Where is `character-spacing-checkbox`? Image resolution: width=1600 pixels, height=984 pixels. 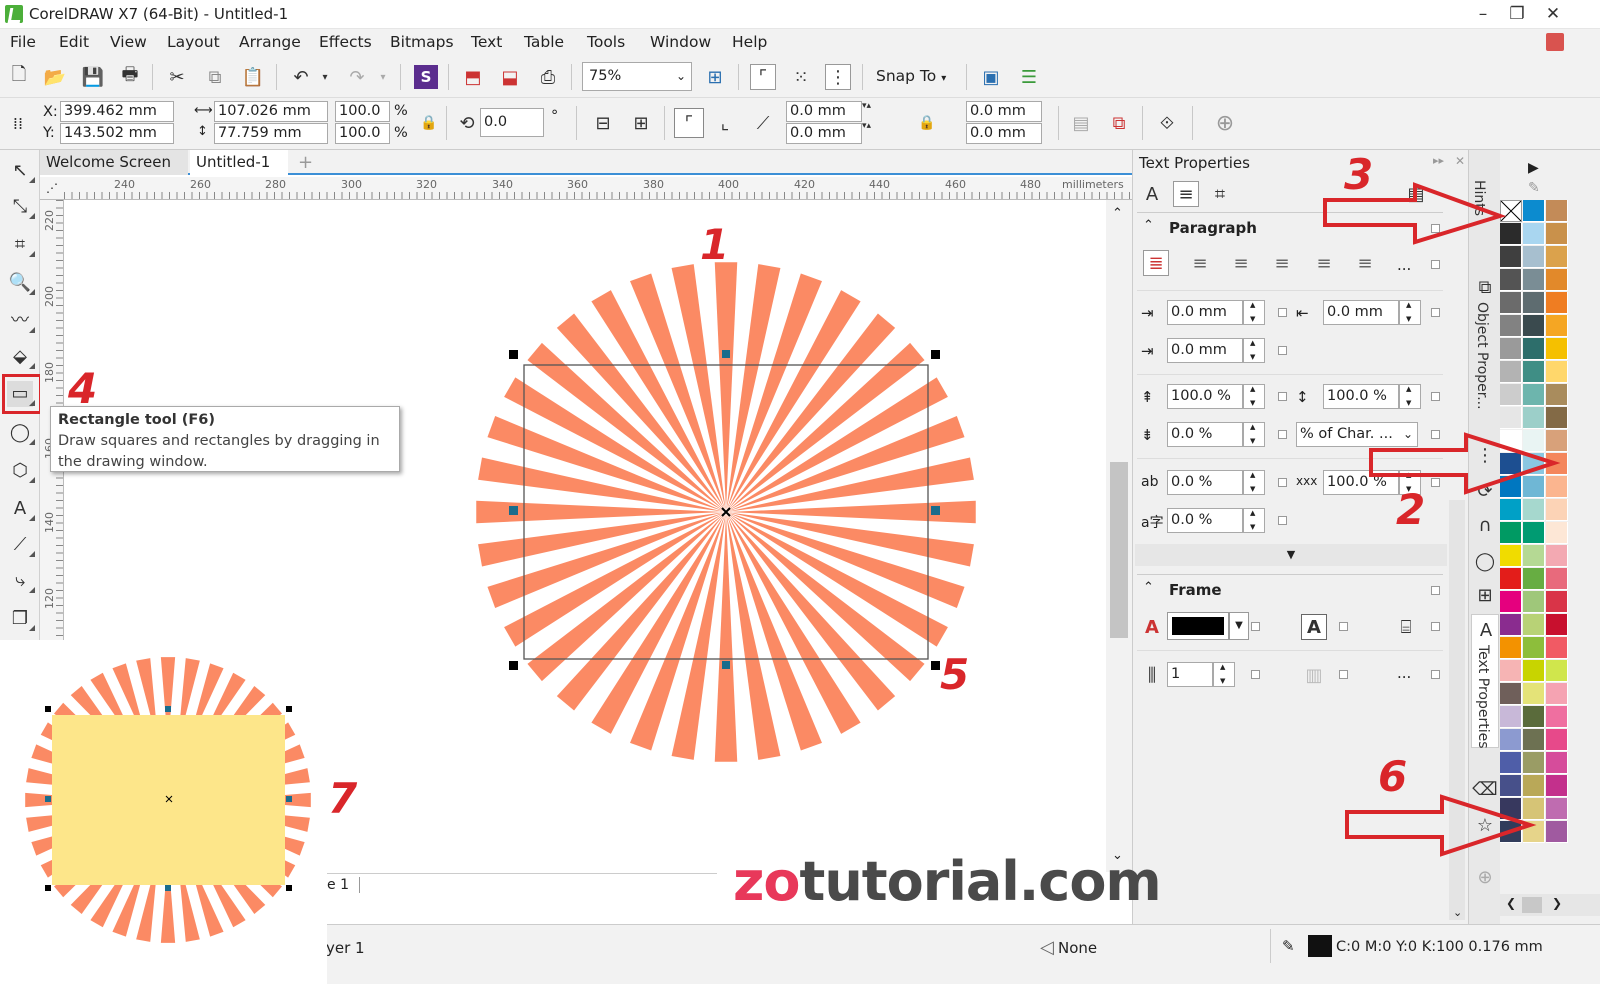
character-spacing-checkbox is located at coordinates (1282, 482).